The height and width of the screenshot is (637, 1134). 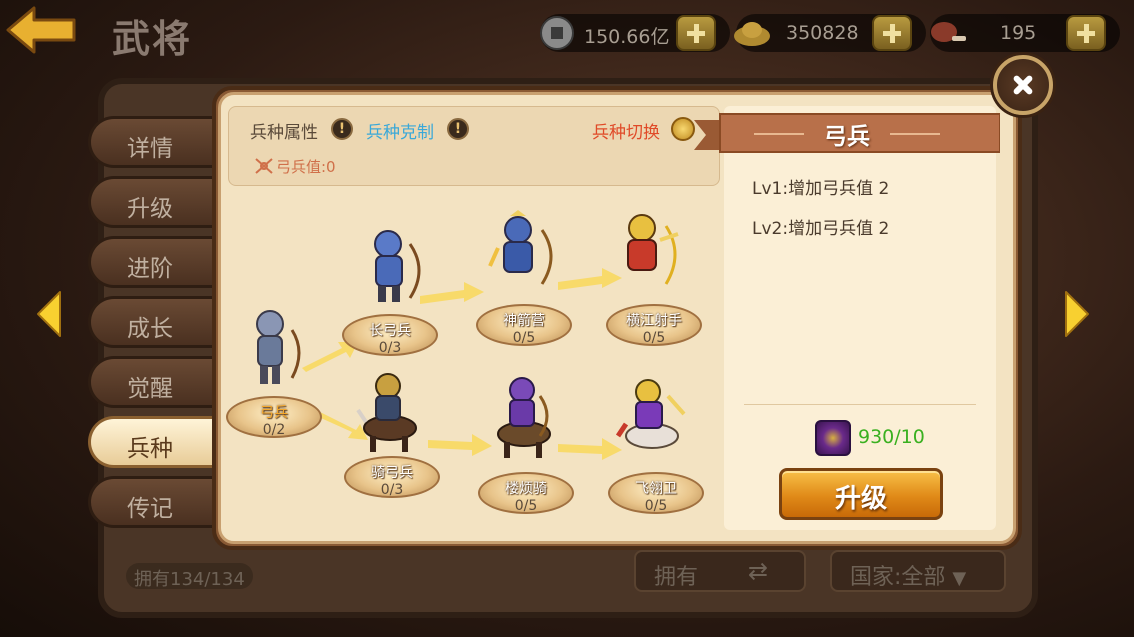 What do you see at coordinates (860, 499) in the screenshot?
I see `upgrade-label: 升级` at bounding box center [860, 499].